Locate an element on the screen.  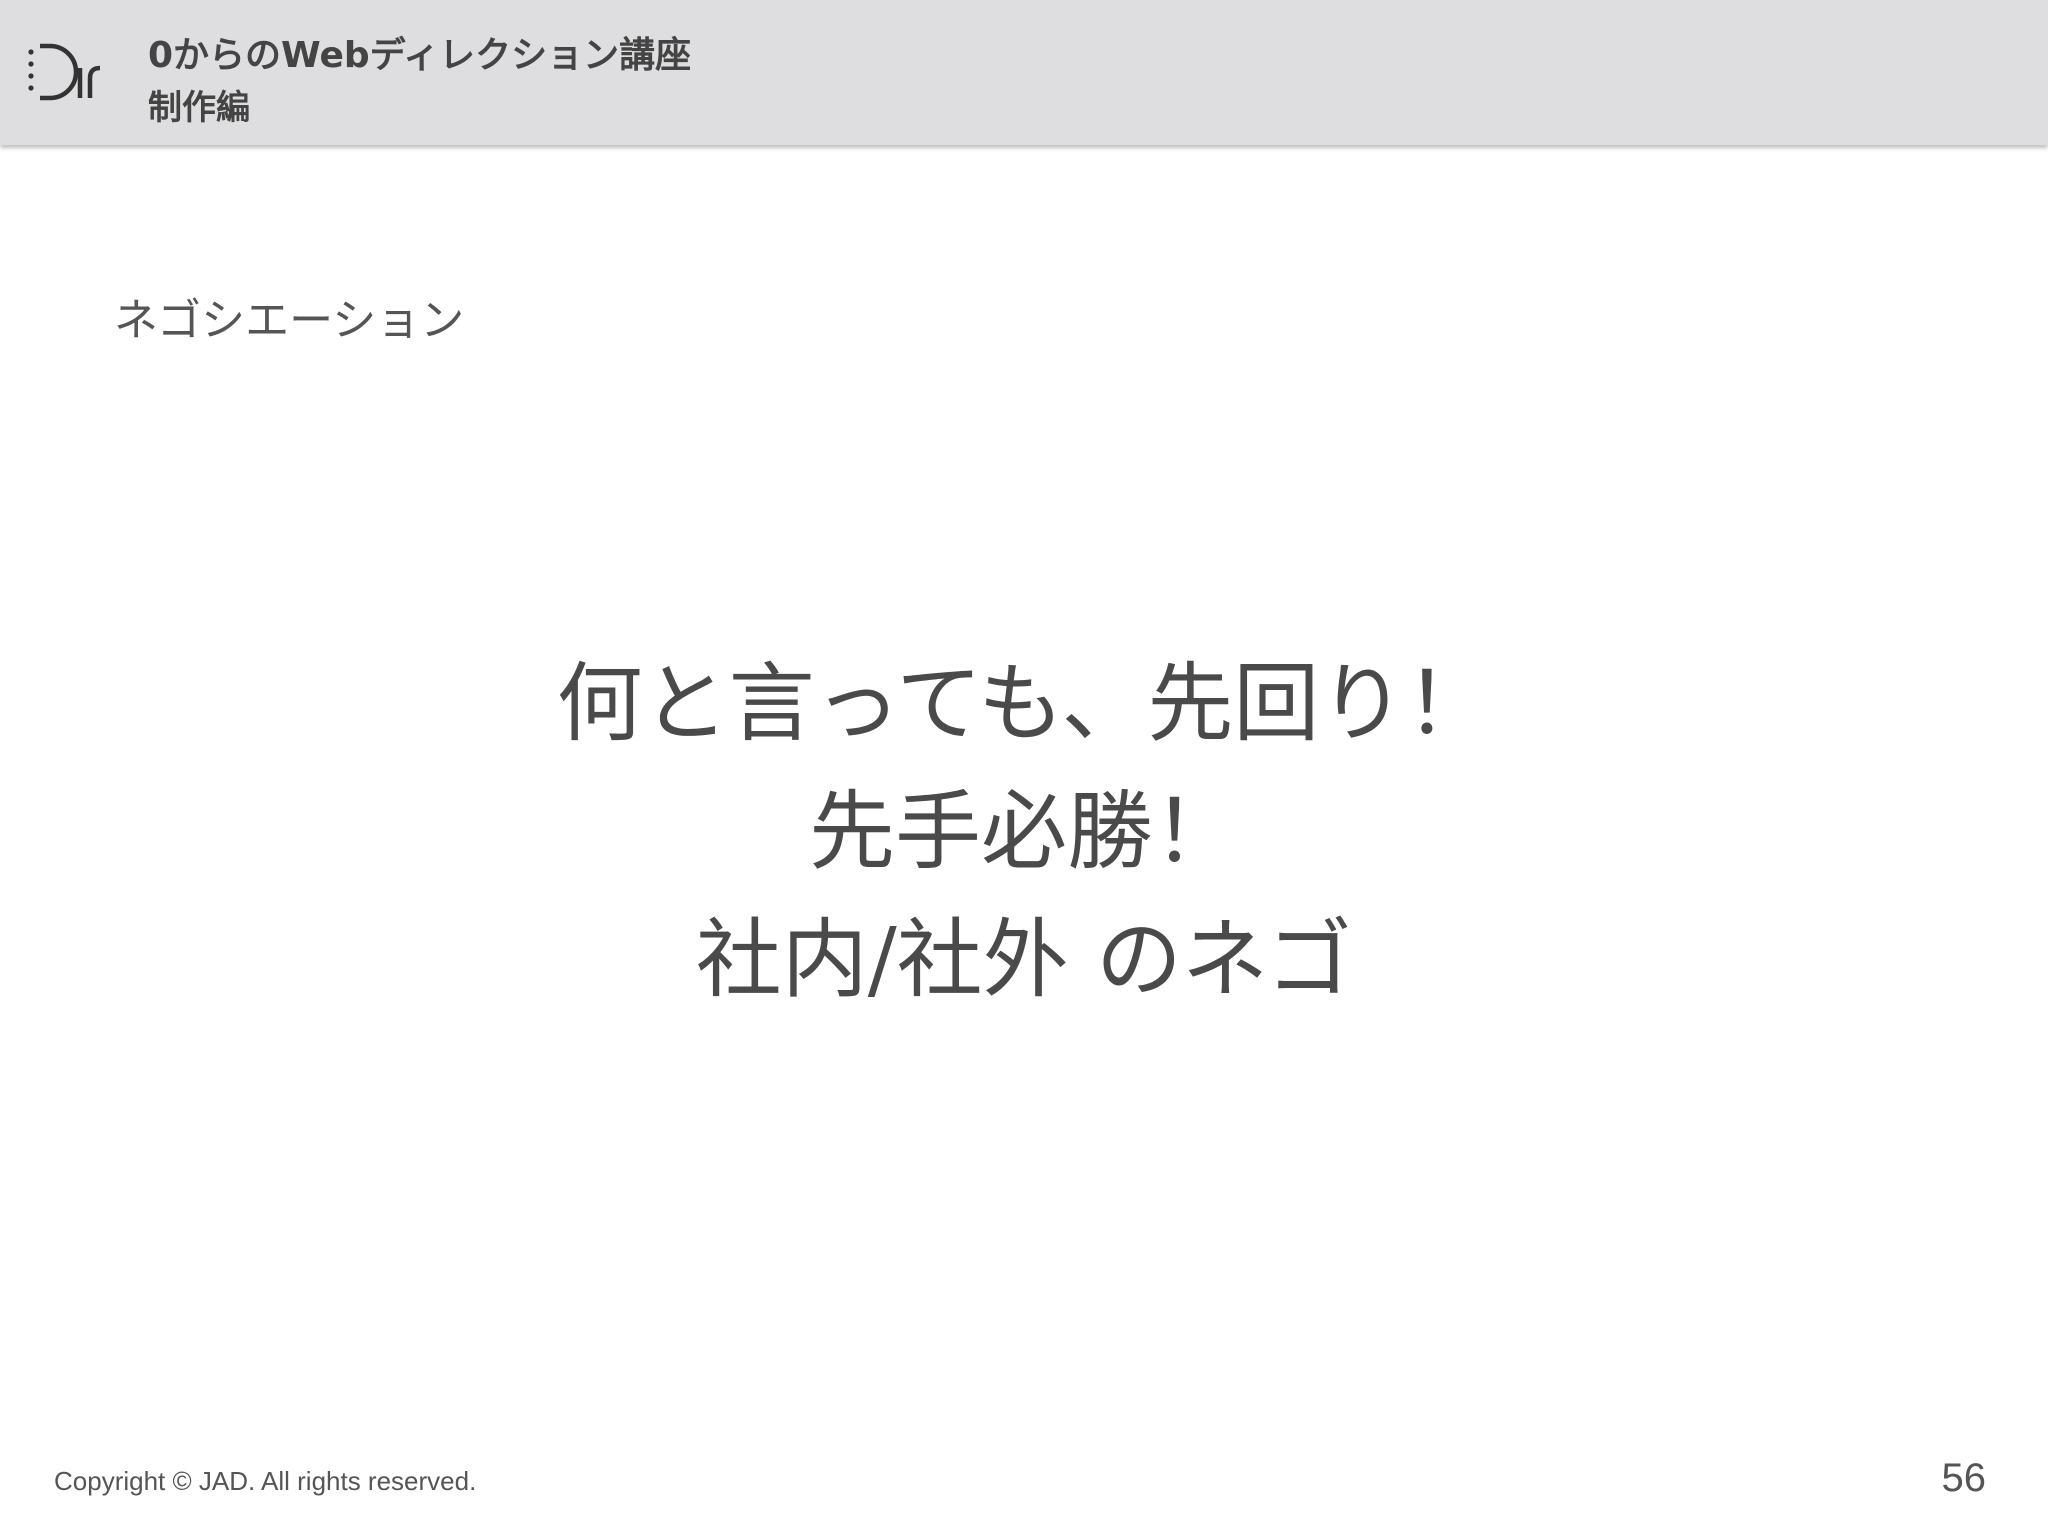
dir-logo-icon is located at coordinates (64, 72).